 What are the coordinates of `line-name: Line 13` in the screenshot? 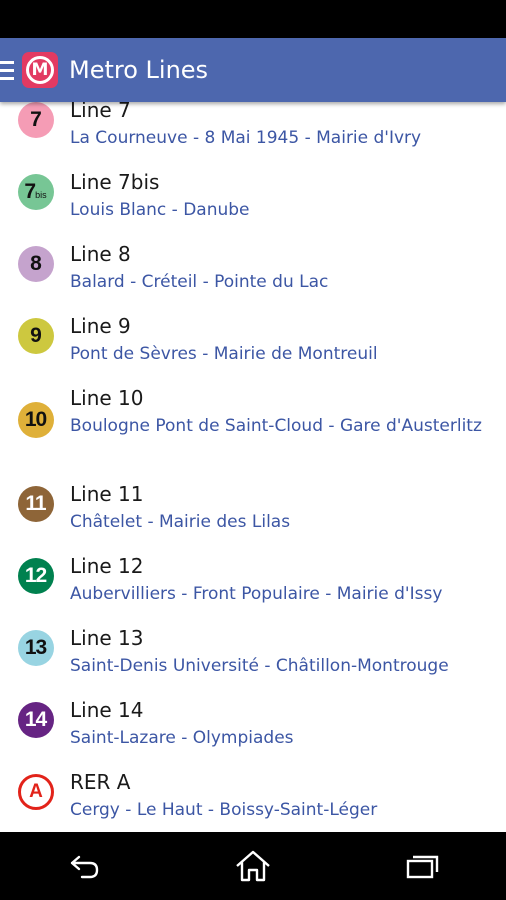 It's located at (107, 638).